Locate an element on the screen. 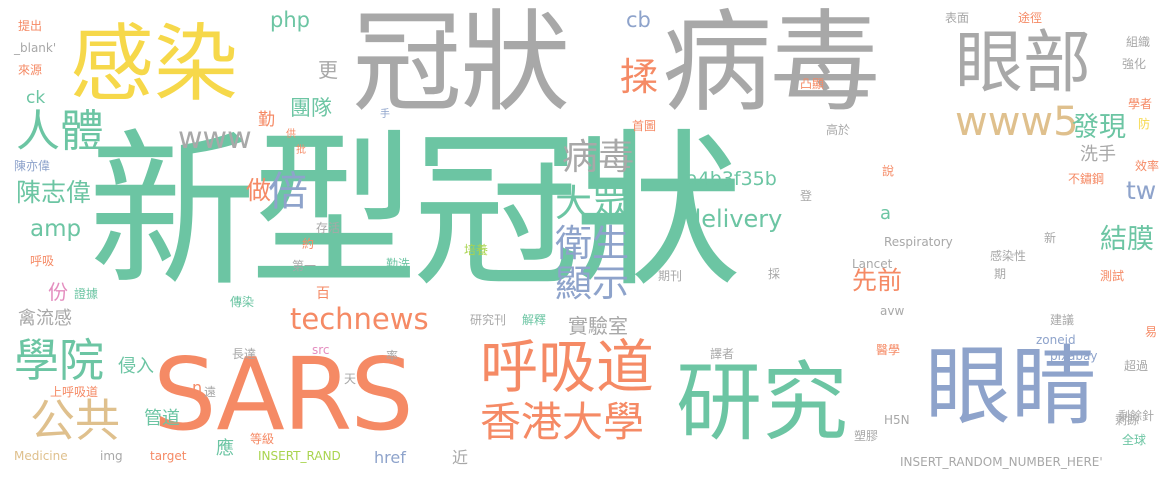  word-insert-random-number: INSERT_RANDOM_NUMBER_HERE' is located at coordinates (1001, 462).